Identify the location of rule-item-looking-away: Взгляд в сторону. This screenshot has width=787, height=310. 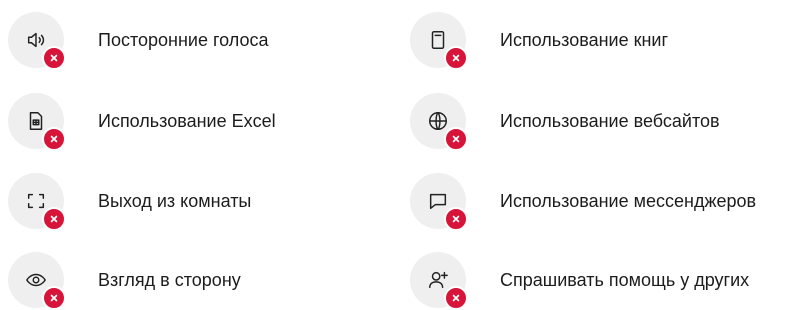
(124, 280).